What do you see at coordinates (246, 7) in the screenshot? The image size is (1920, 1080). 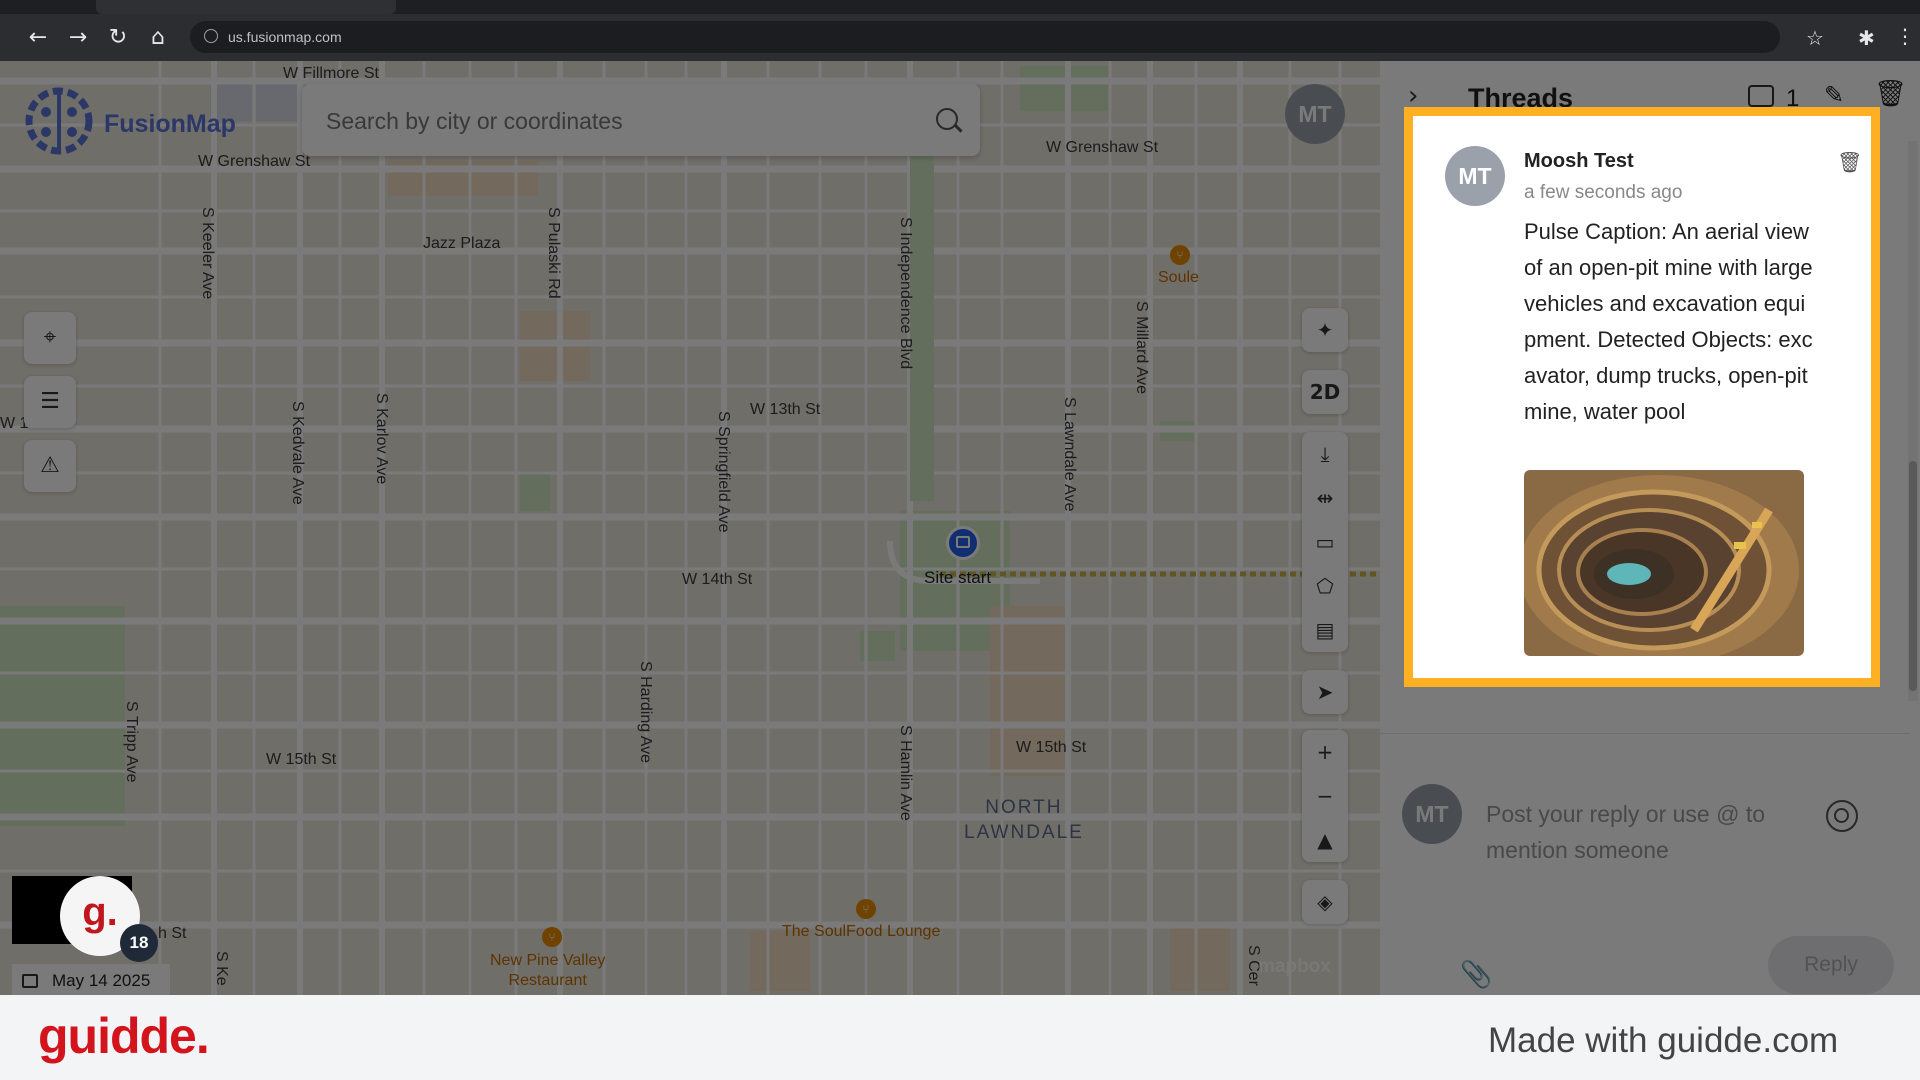 I see `browser-tab` at bounding box center [246, 7].